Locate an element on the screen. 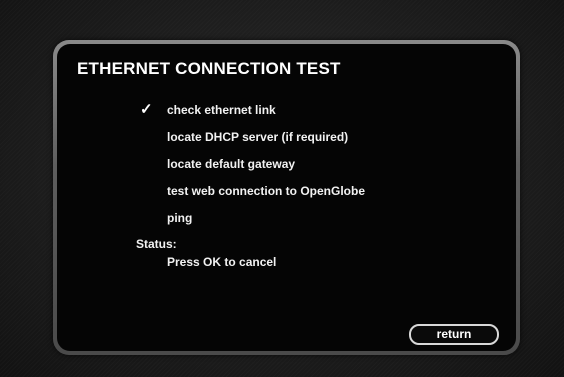 This screenshot has width=564, height=377. checkmark-icon: ✓ is located at coordinates (146, 109).